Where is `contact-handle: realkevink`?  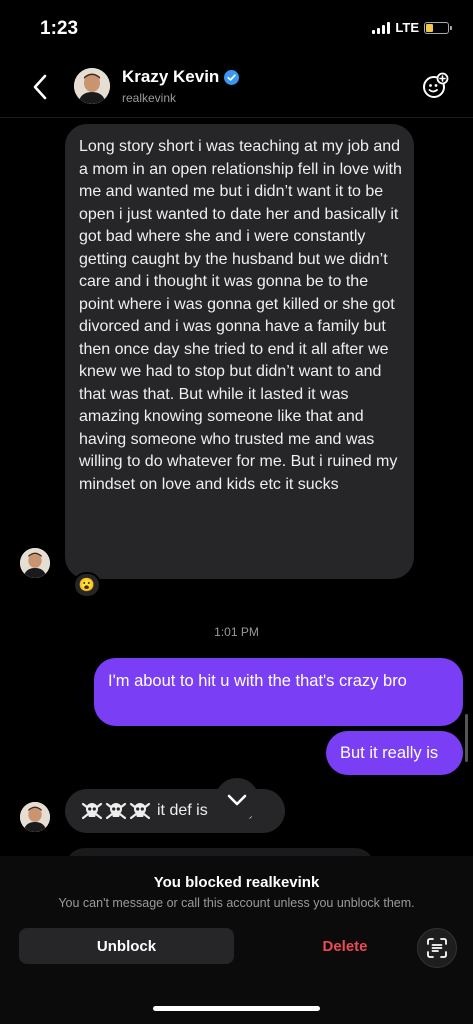
contact-handle: realkevink is located at coordinates (149, 98).